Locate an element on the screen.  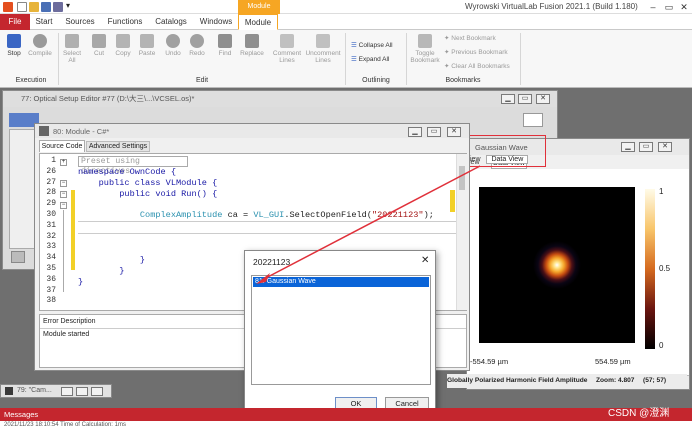
tab-windows: Windows is located at coordinates (216, 22).